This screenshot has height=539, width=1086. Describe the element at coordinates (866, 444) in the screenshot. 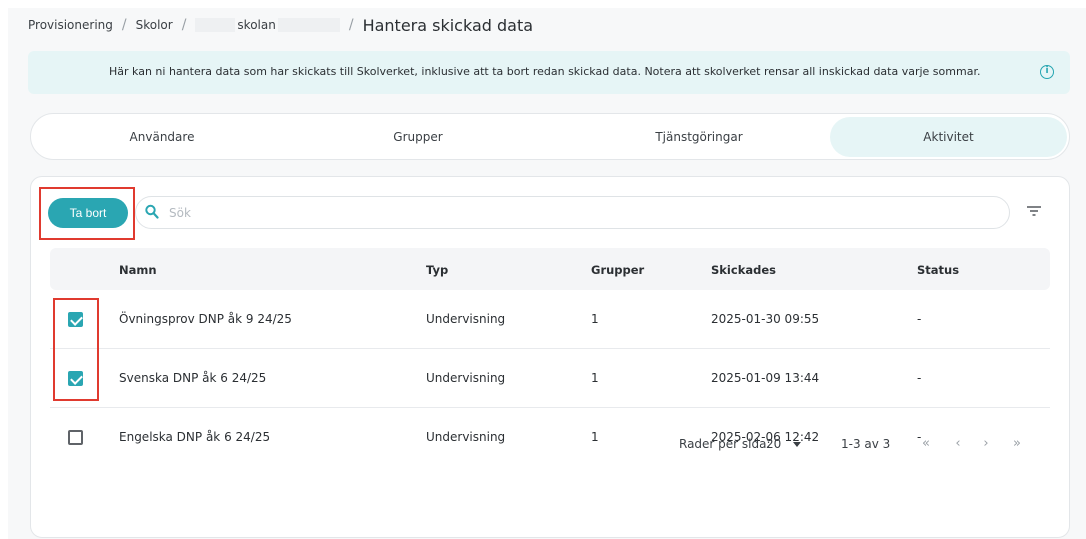

I see `pagination-range: 1-3 av 3` at that location.